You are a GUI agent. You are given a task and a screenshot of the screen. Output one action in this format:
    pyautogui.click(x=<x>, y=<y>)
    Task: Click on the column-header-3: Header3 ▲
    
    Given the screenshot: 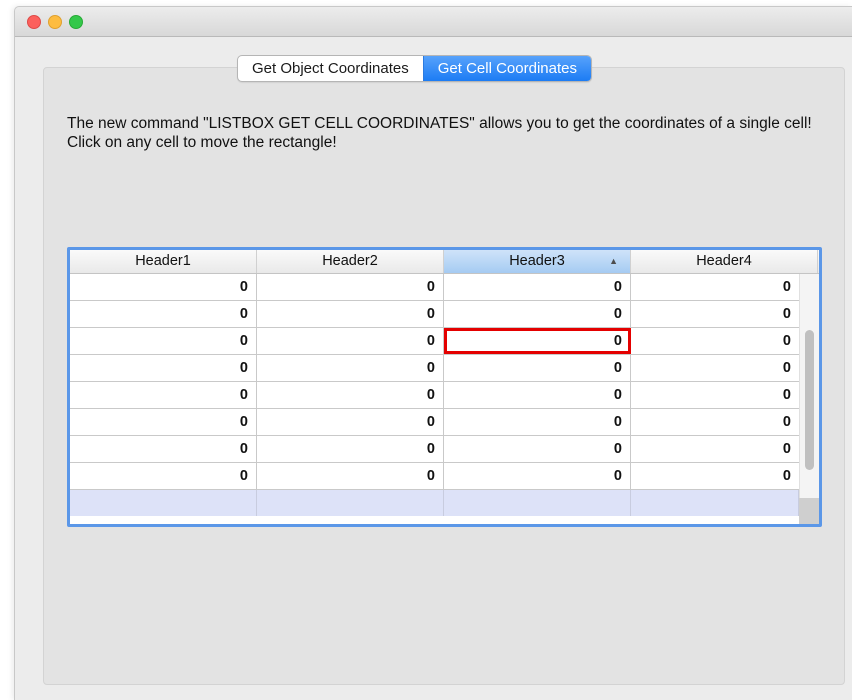 What is the action you would take?
    pyautogui.click(x=537, y=261)
    